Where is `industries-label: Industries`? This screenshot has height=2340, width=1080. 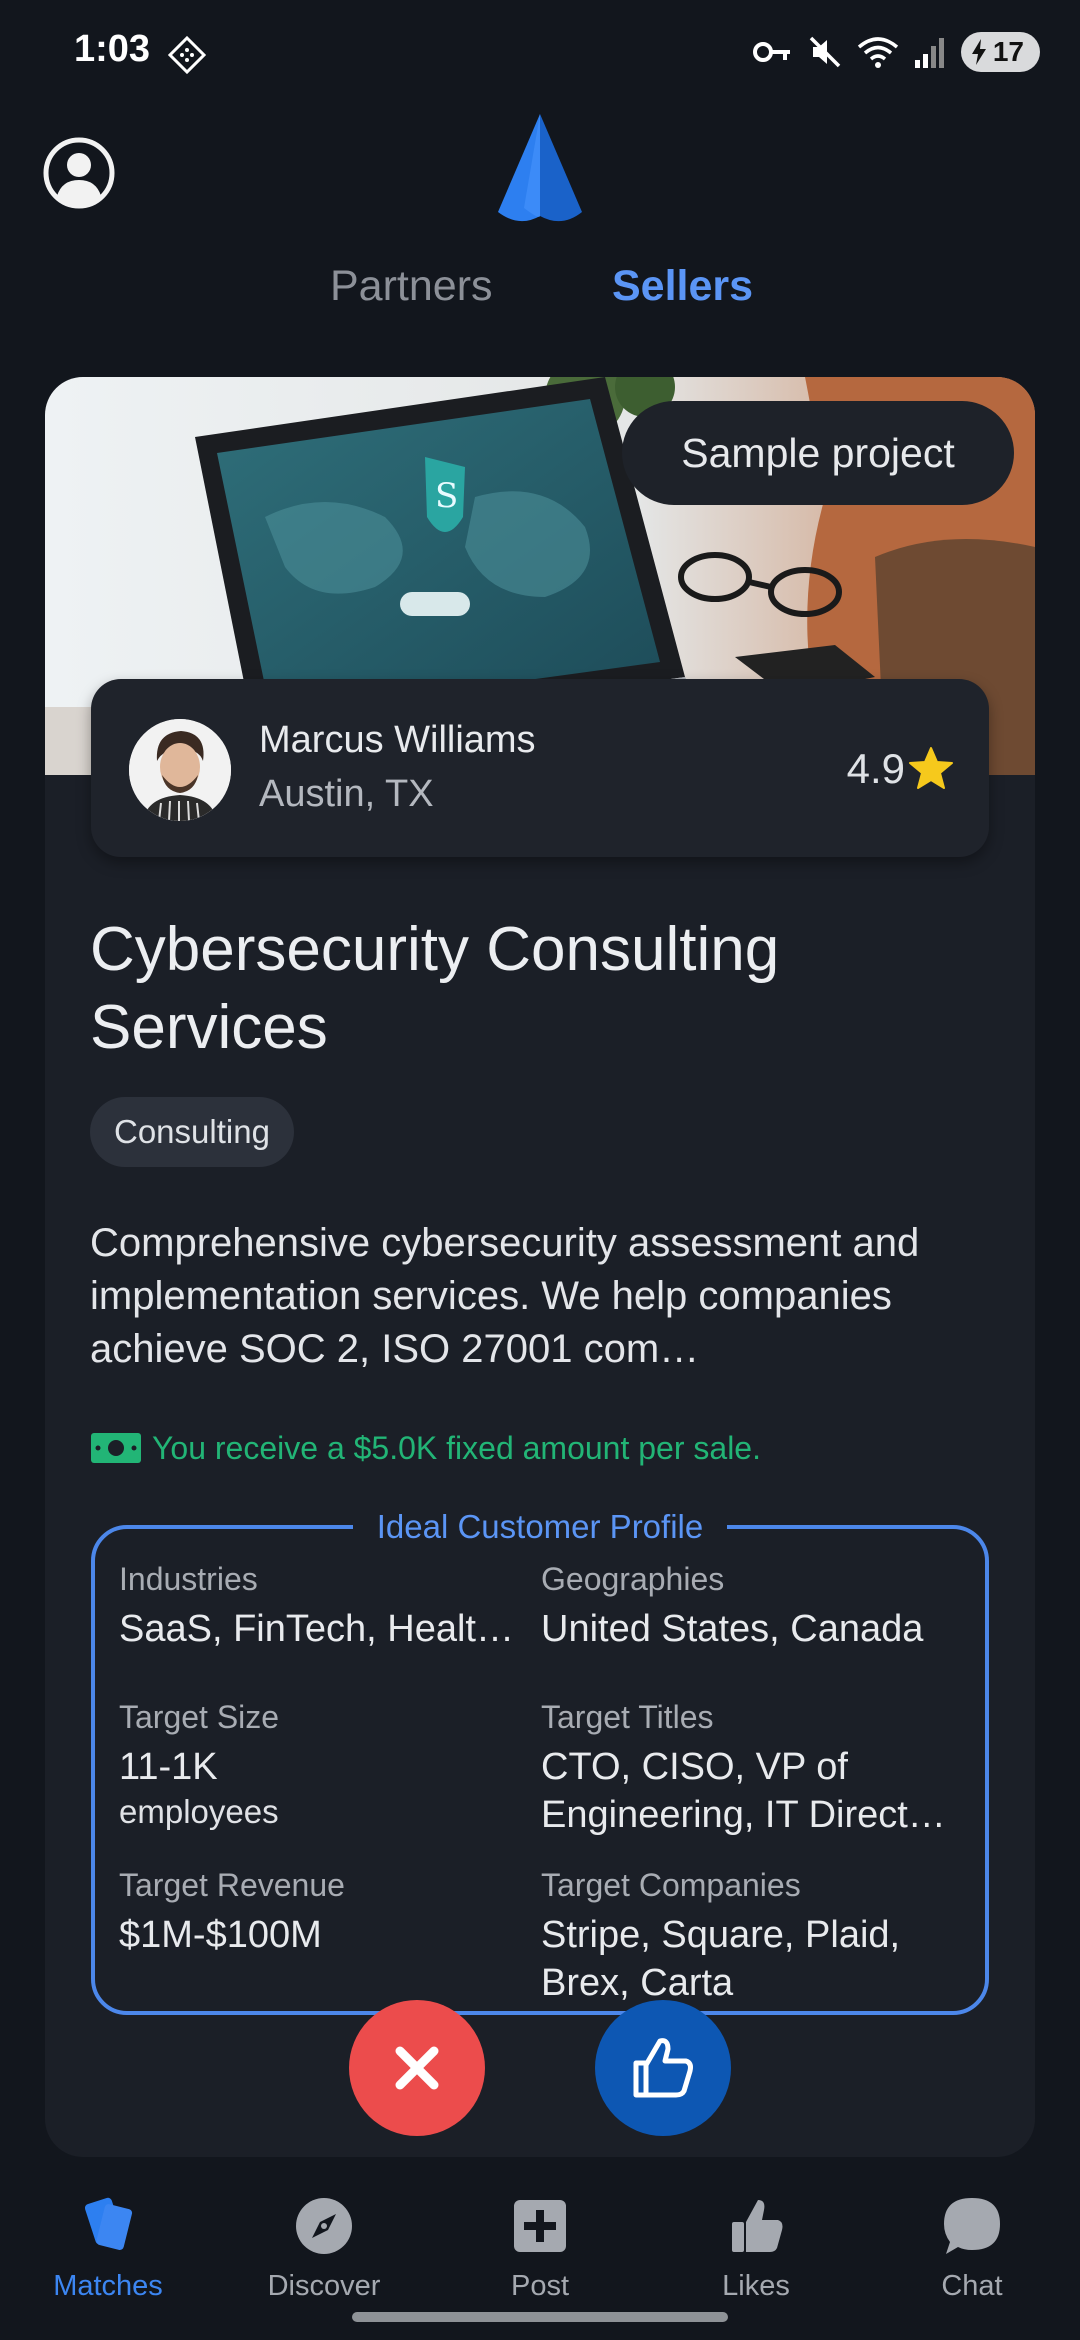 industries-label: Industries is located at coordinates (188, 1579).